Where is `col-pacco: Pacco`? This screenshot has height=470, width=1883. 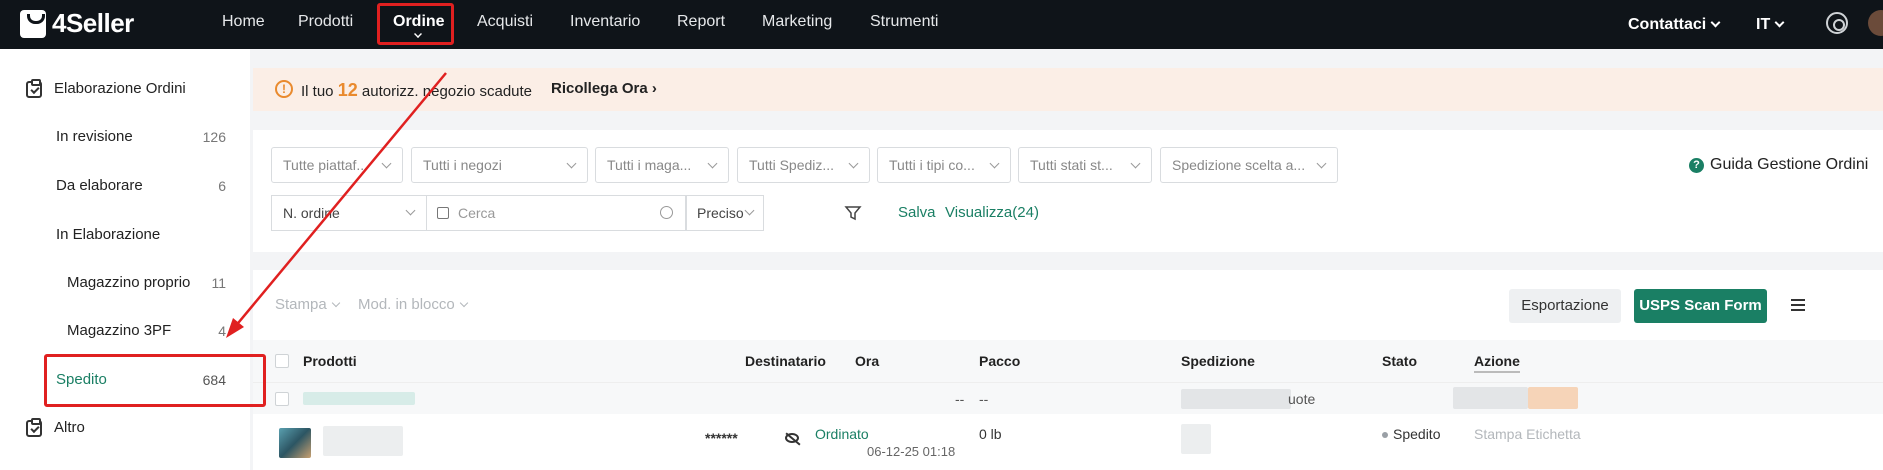
col-pacco: Pacco is located at coordinates (999, 361).